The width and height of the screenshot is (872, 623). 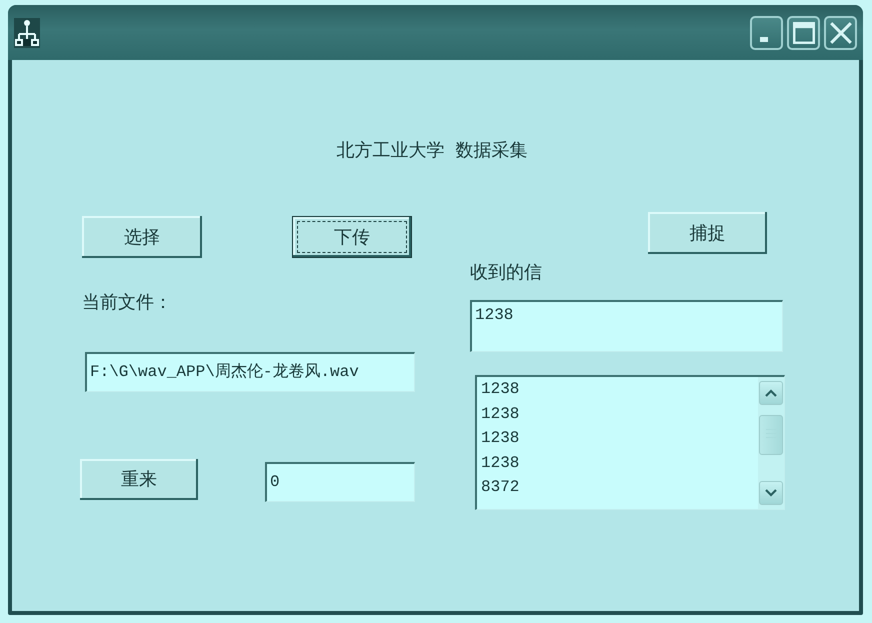 I want to click on scrollbar, so click(x=771, y=443).